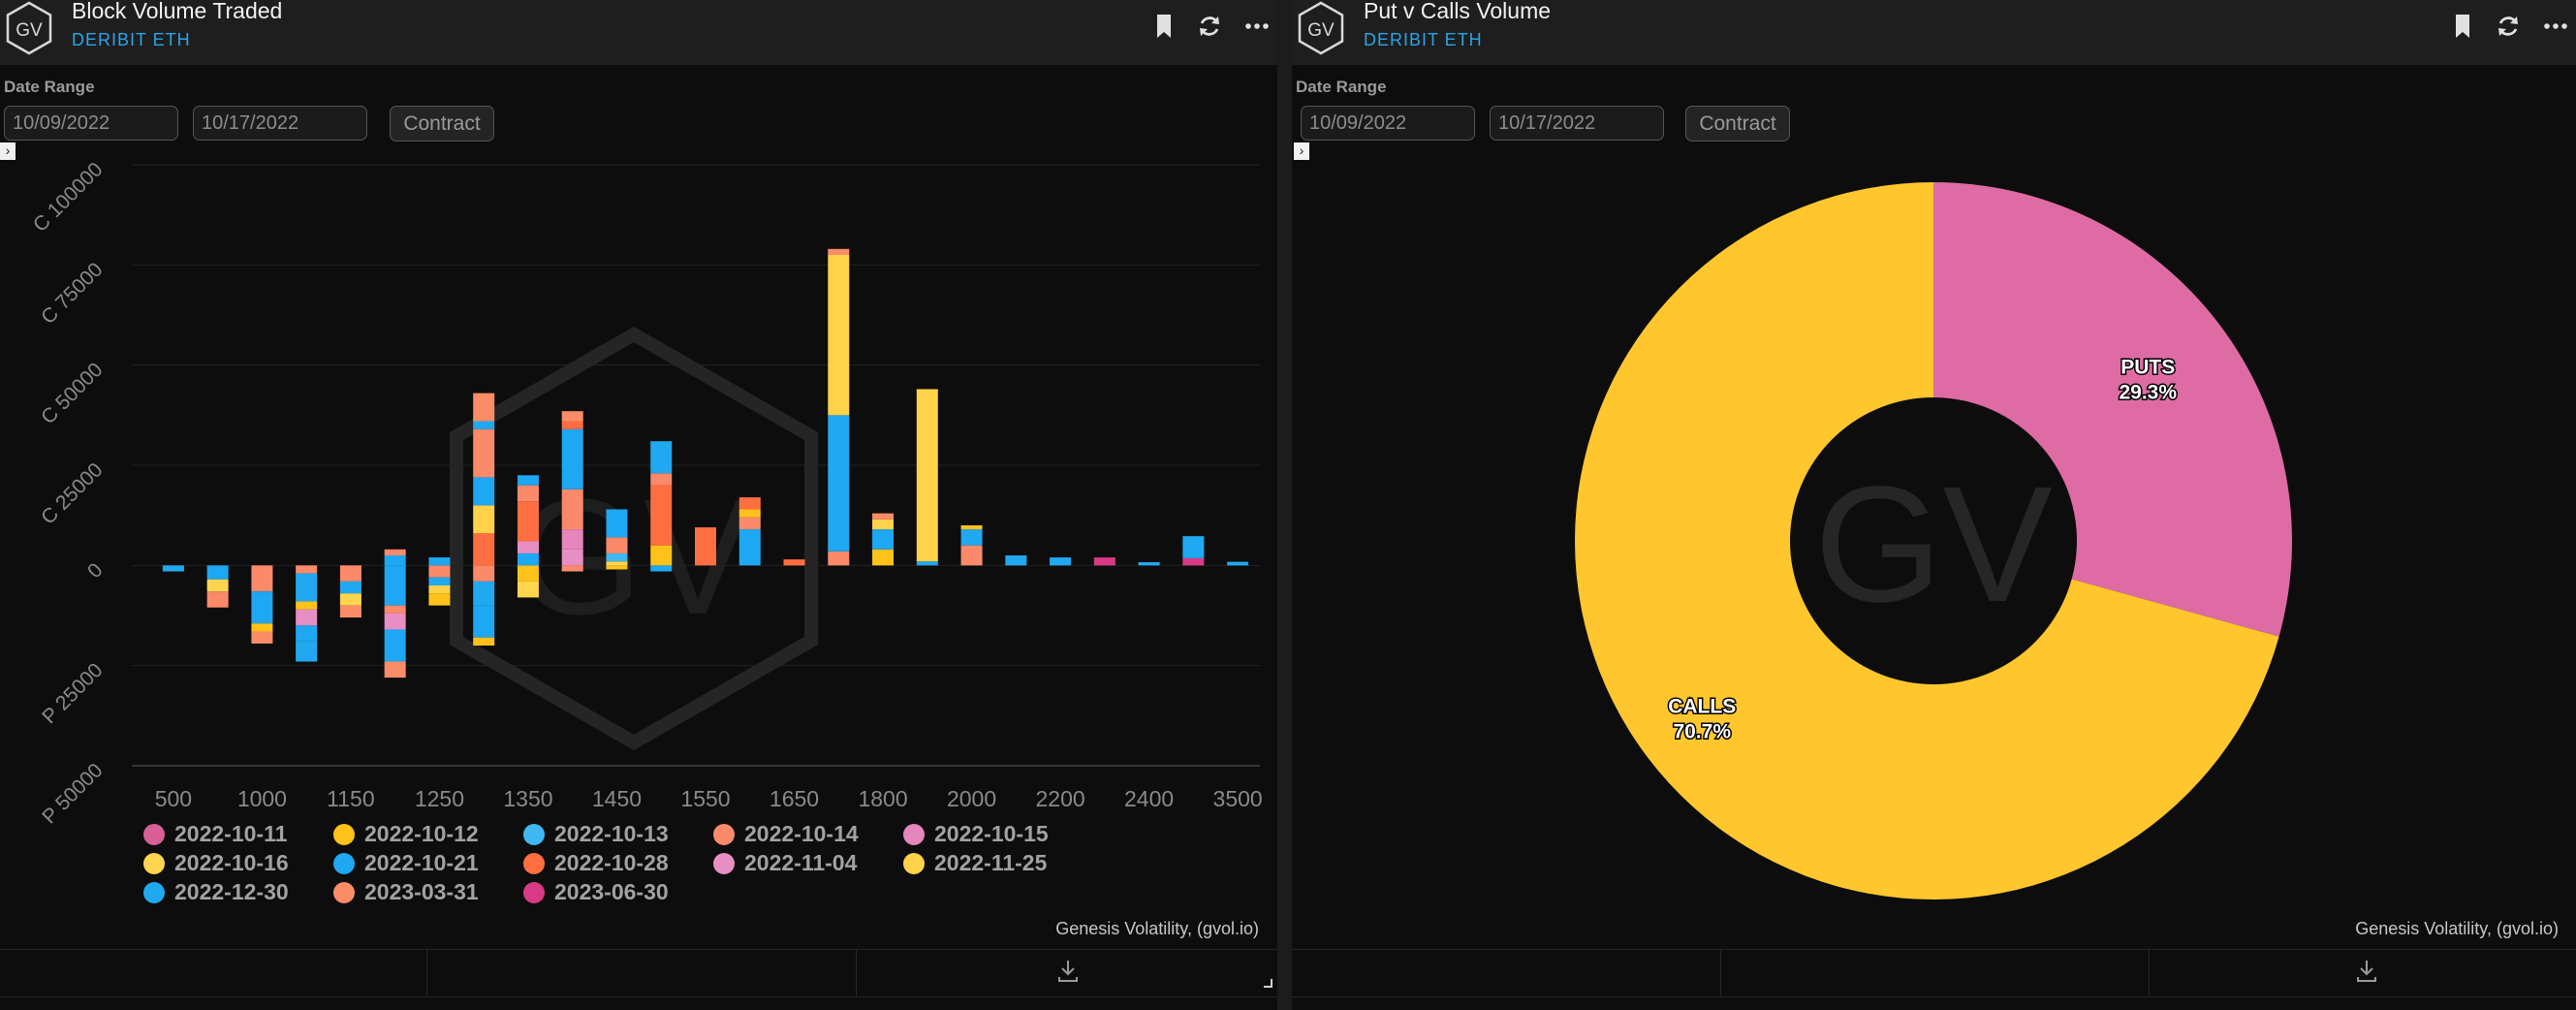 Image resolution: width=2576 pixels, height=1010 pixels. What do you see at coordinates (786, 834) in the screenshot?
I see `legend-item: 2022-10-14` at bounding box center [786, 834].